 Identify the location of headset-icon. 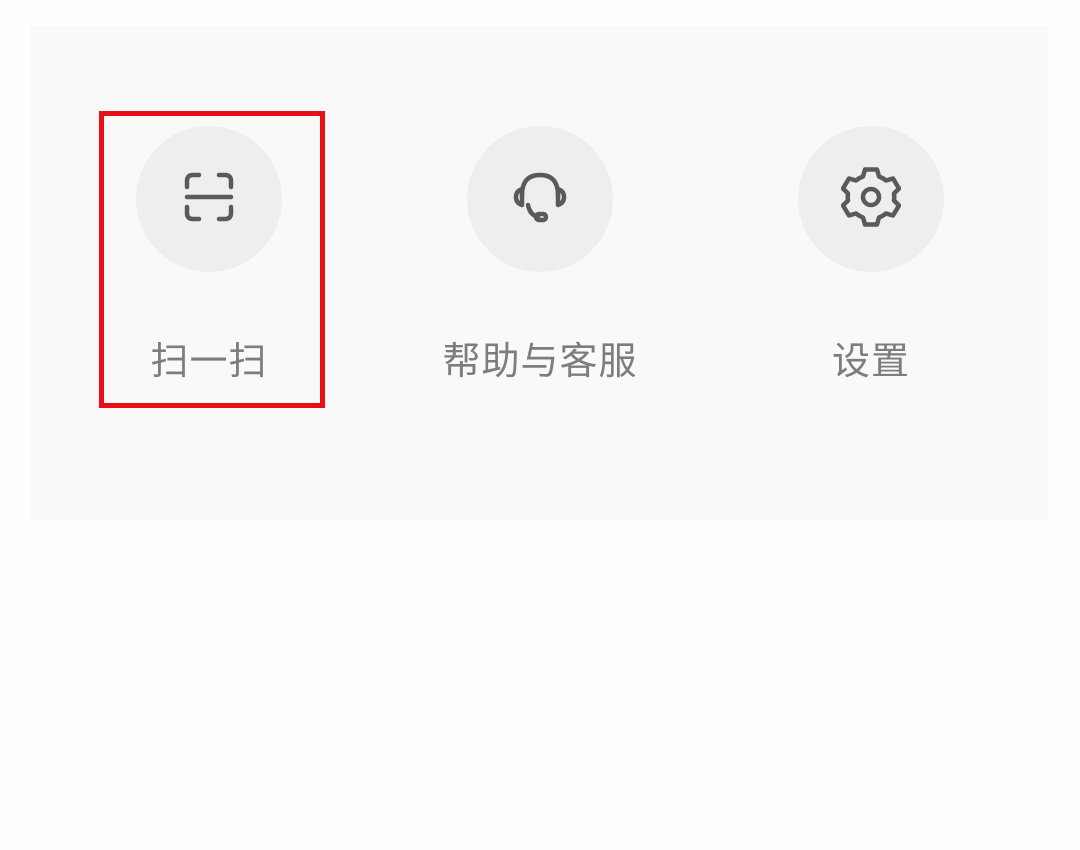
(540, 199).